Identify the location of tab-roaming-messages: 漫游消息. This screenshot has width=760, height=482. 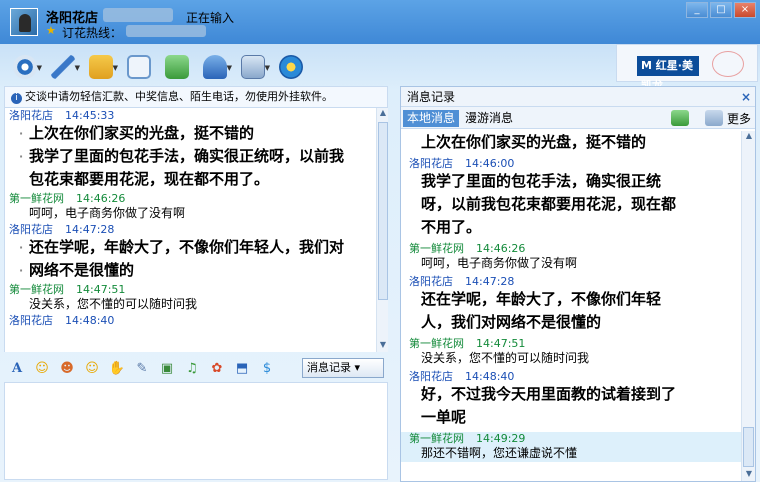
(489, 118).